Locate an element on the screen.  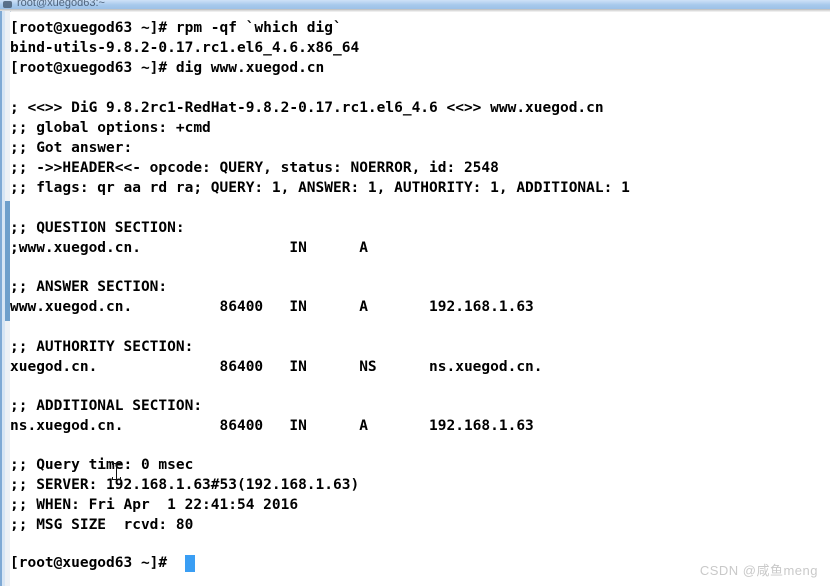
terminal-line: ns.xuegod.cn. 86400 IN A 192.168.1.63 is located at coordinates (272, 426).